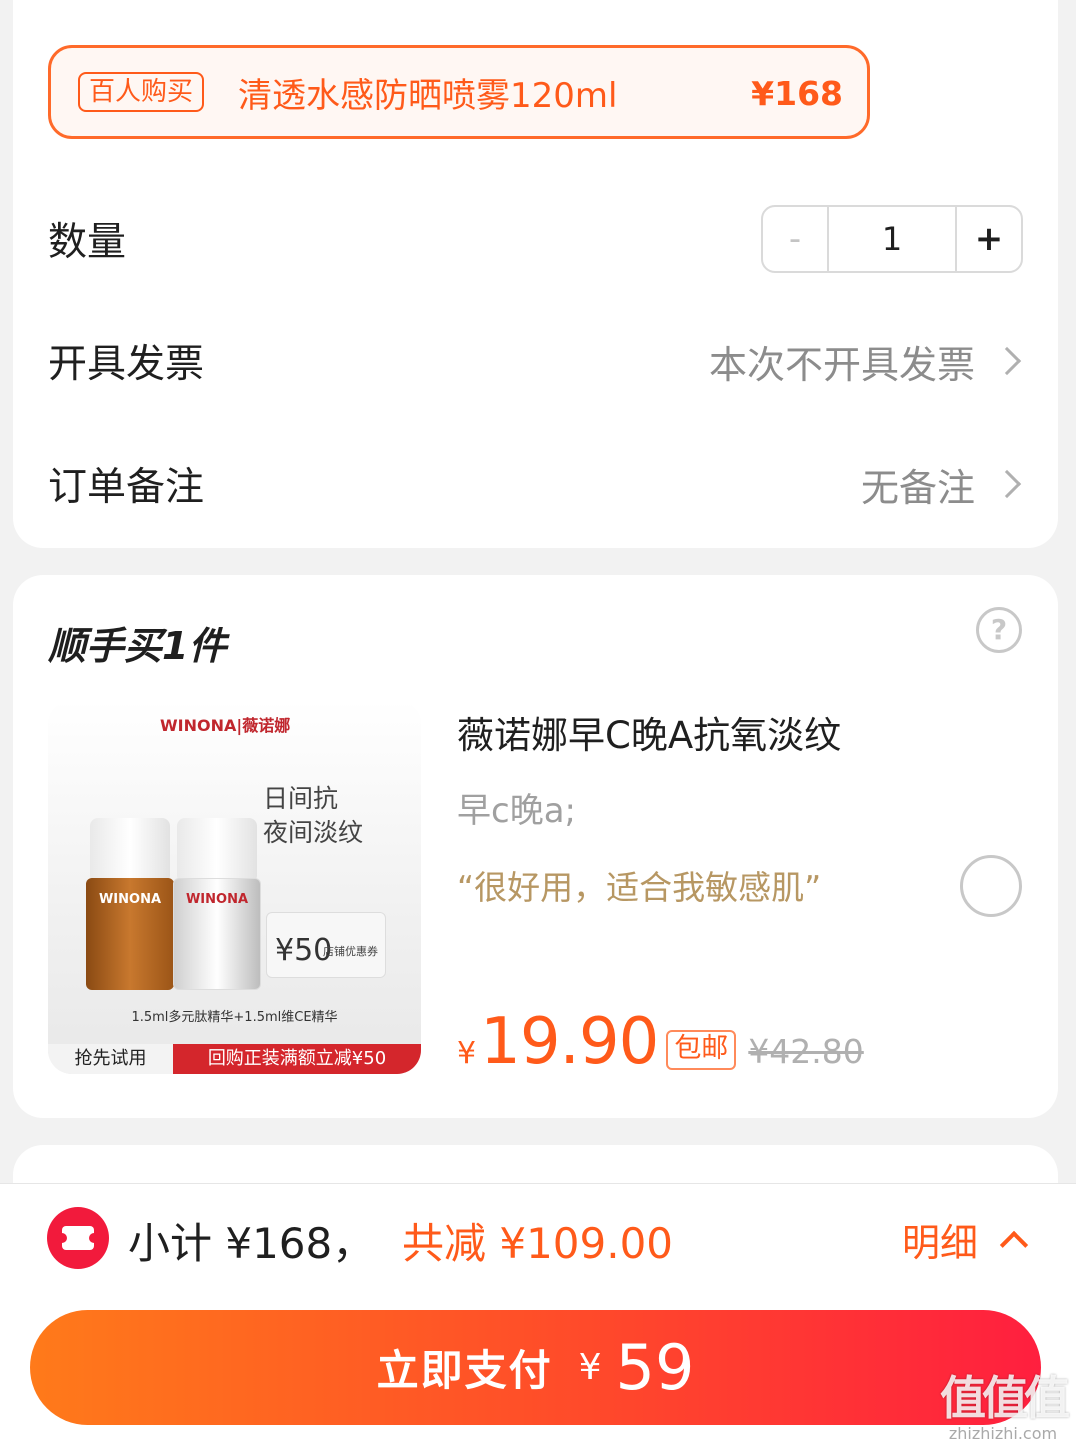  Describe the element at coordinates (796, 239) in the screenshot. I see `decrease-button: -` at that location.